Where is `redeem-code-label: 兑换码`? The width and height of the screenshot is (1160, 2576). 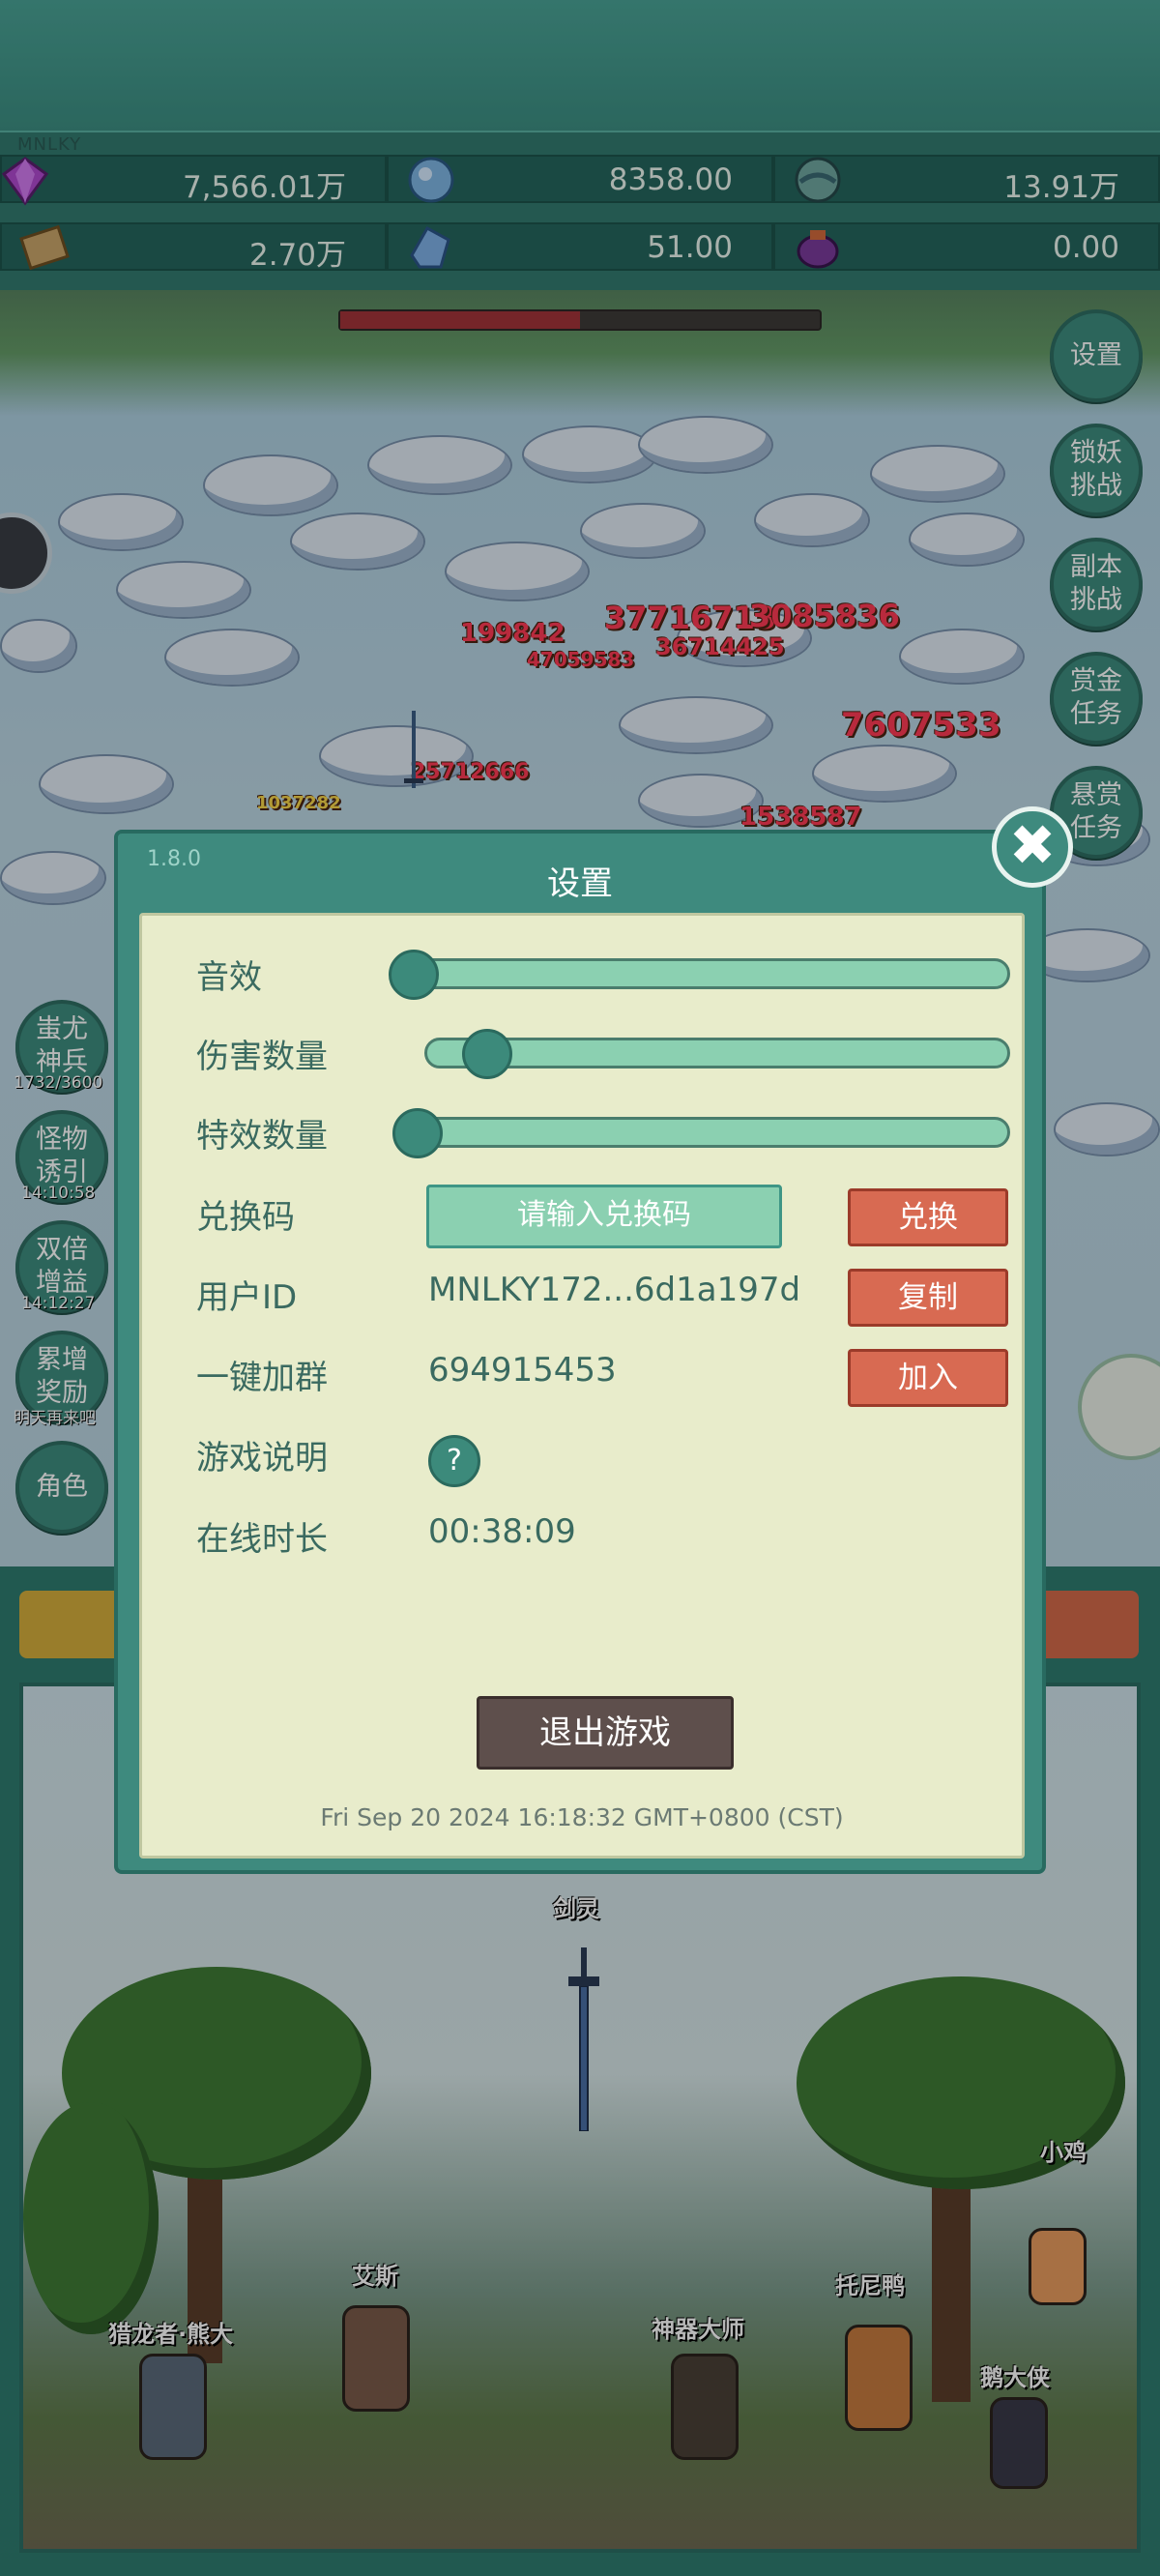
redeem-code-label: 兑换码 is located at coordinates (246, 1217).